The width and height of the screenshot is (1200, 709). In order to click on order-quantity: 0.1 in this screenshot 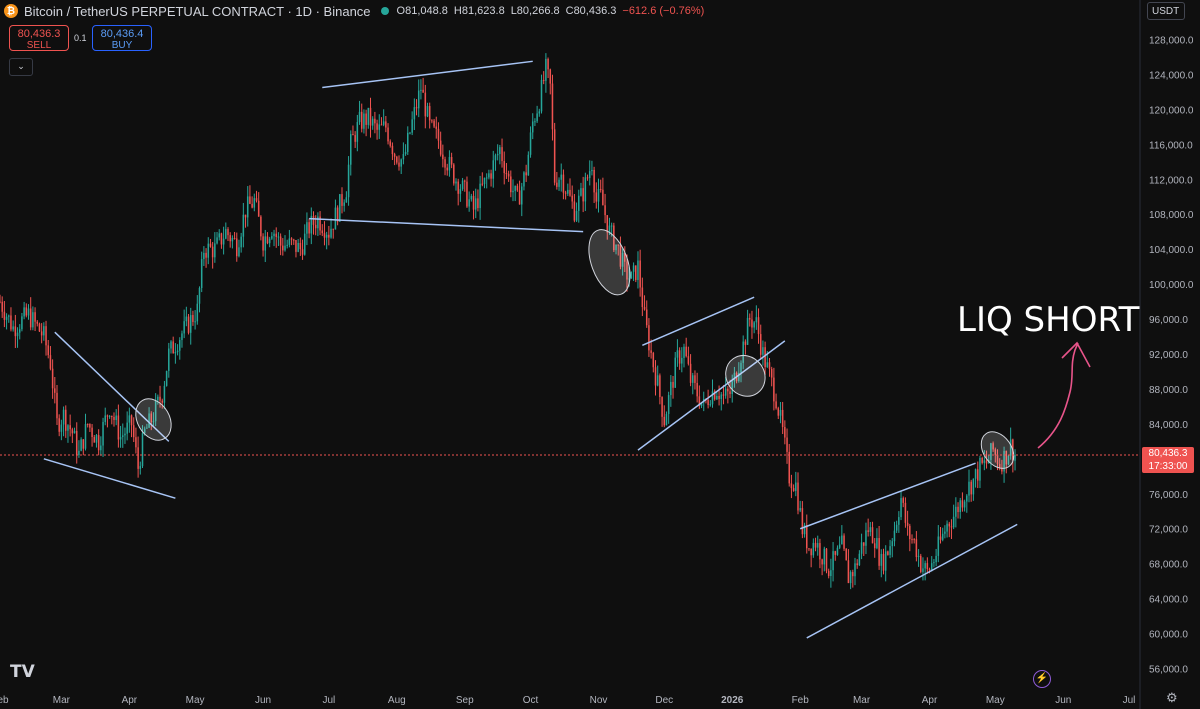, I will do `click(80, 38)`.